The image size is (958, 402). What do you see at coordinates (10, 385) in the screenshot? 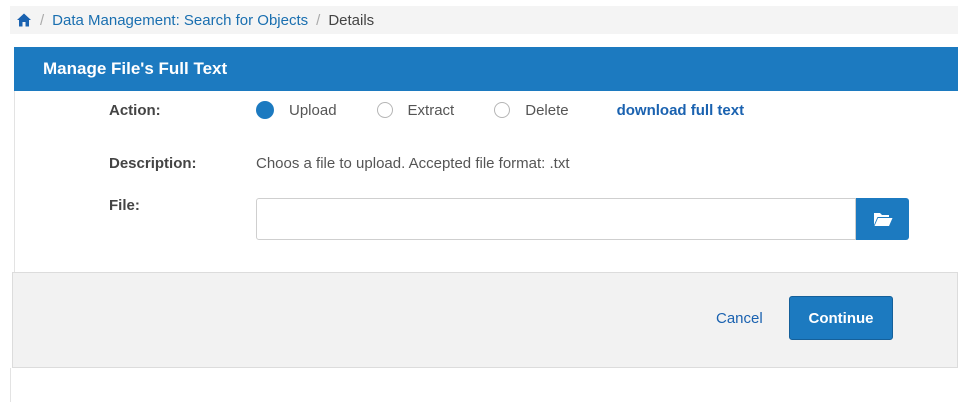
I see `divider` at bounding box center [10, 385].